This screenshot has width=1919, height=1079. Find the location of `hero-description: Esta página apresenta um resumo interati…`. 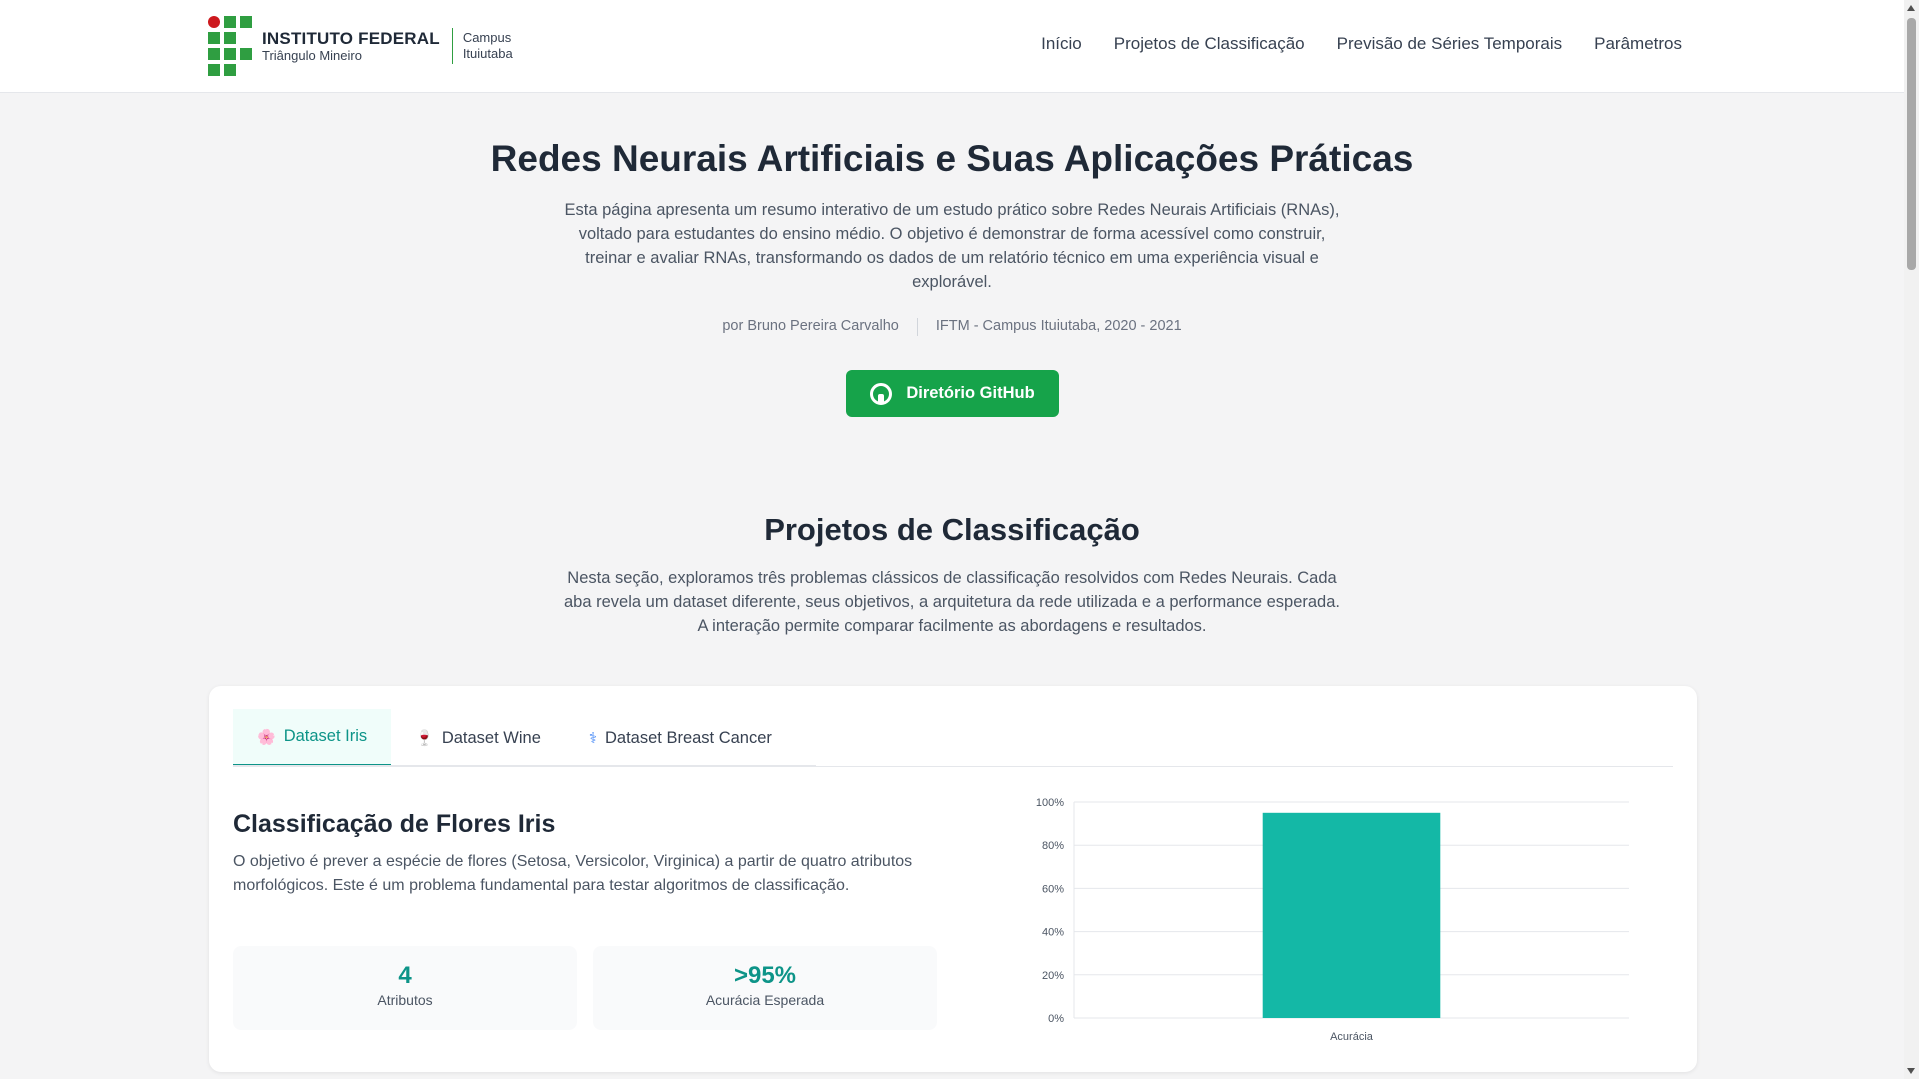

hero-description: Esta página apresenta um resumo interati… is located at coordinates (952, 246).